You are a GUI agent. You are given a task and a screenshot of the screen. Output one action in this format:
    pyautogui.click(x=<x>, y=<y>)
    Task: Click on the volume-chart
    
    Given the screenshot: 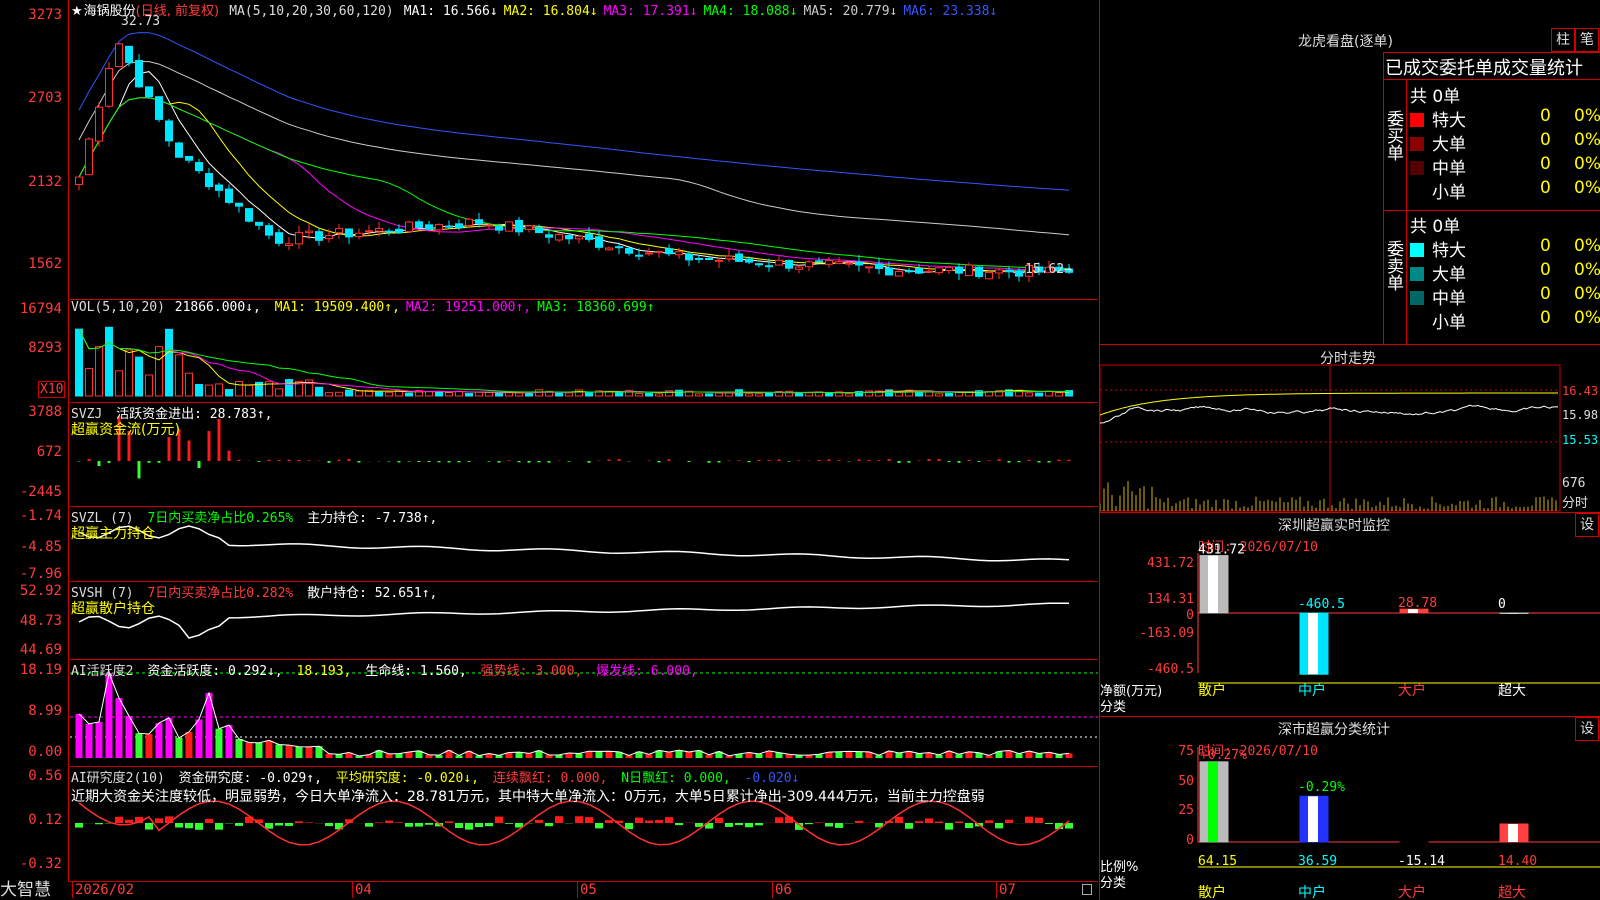 What is the action you would take?
    pyautogui.click(x=584, y=351)
    